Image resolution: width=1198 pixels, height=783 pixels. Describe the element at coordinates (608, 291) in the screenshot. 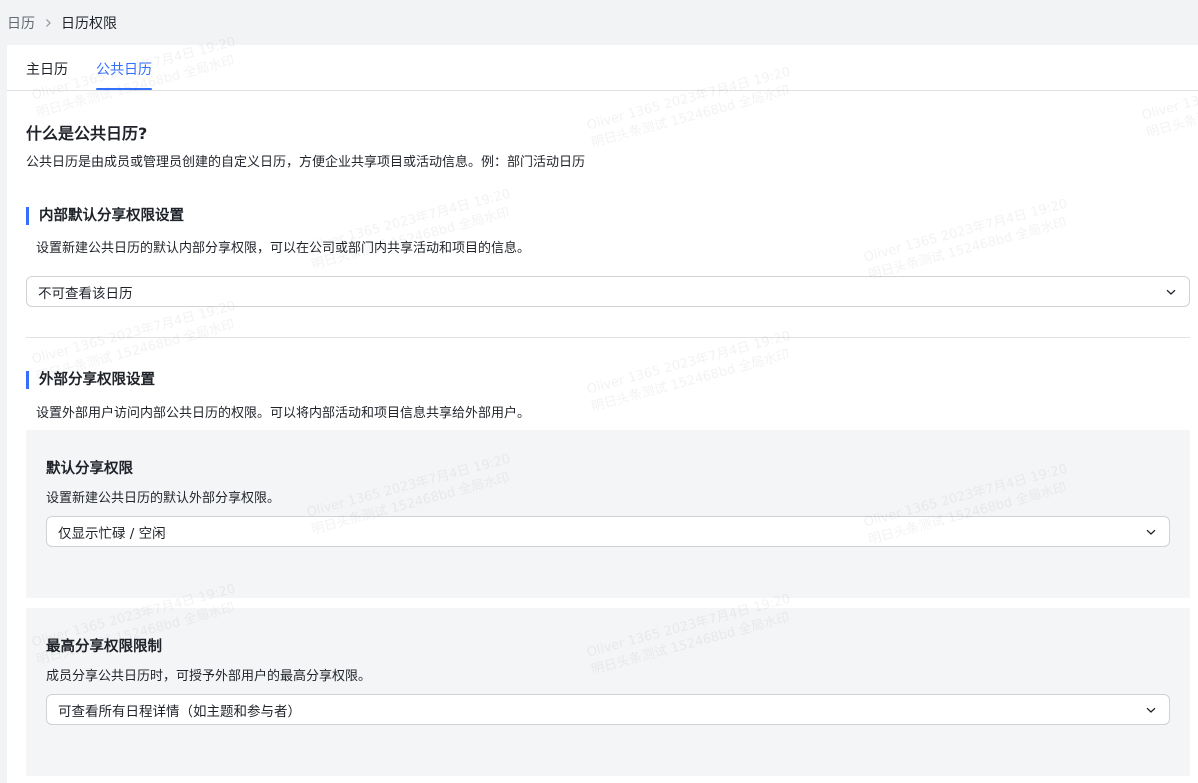

I see `internal-permission-select: 不可查看该日历` at that location.